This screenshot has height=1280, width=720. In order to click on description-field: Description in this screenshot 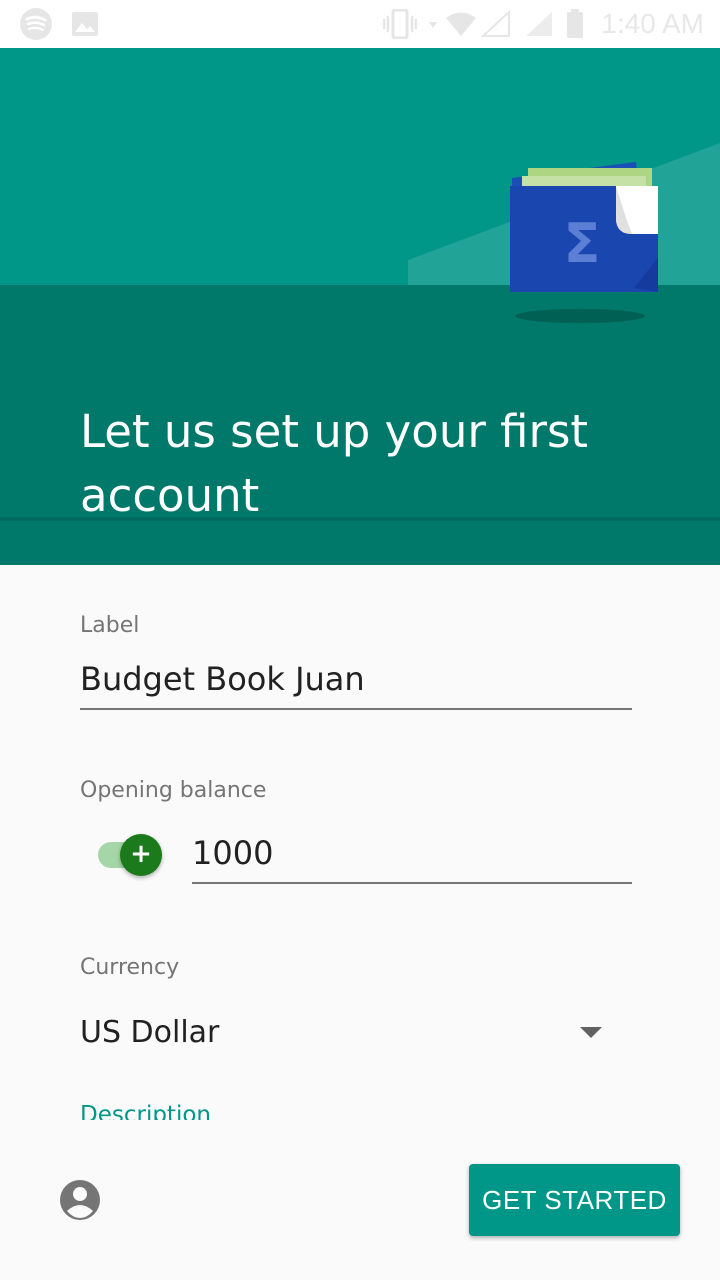, I will do `click(230, 1108)`.